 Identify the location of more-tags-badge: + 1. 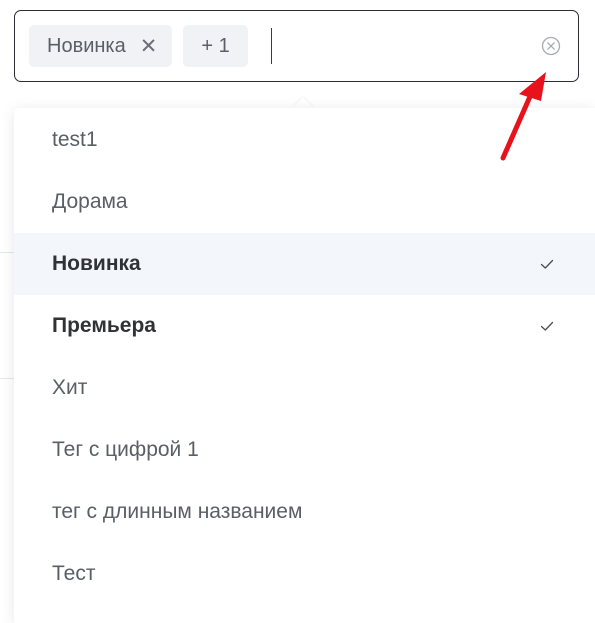
(215, 46).